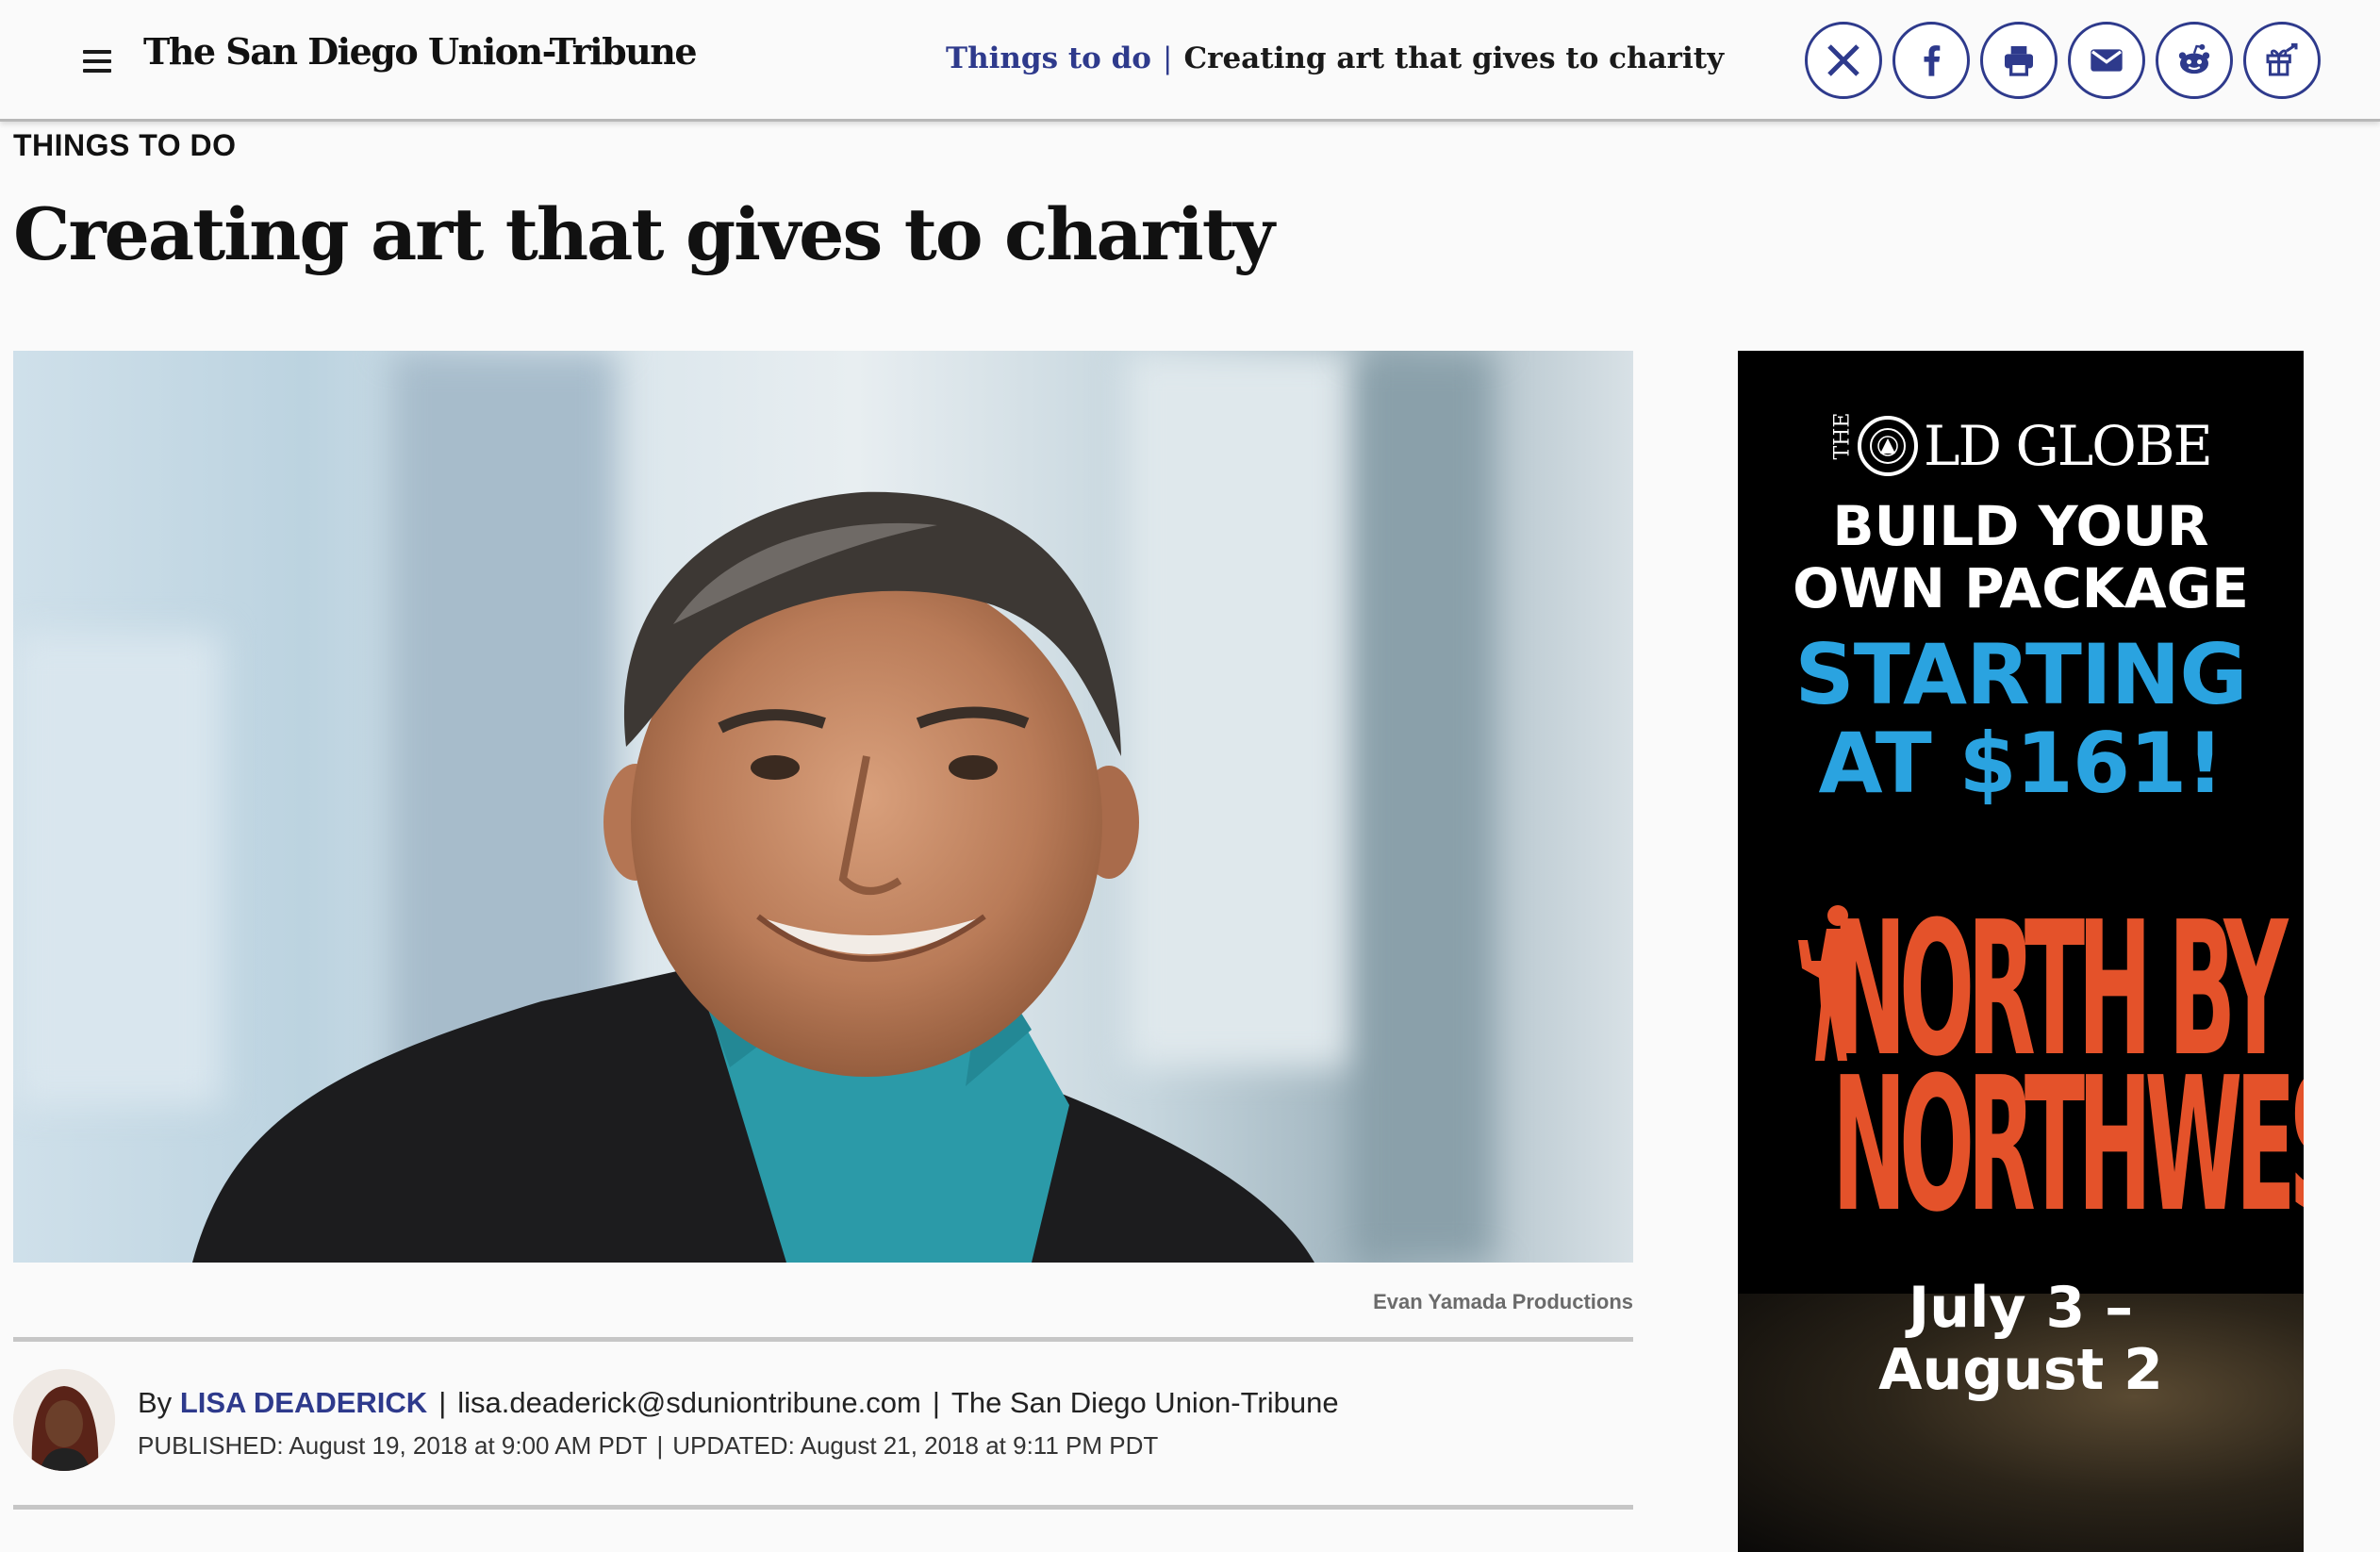 Image resolution: width=2380 pixels, height=1552 pixels. I want to click on ad-date-end: August 2, so click(2020, 1370).